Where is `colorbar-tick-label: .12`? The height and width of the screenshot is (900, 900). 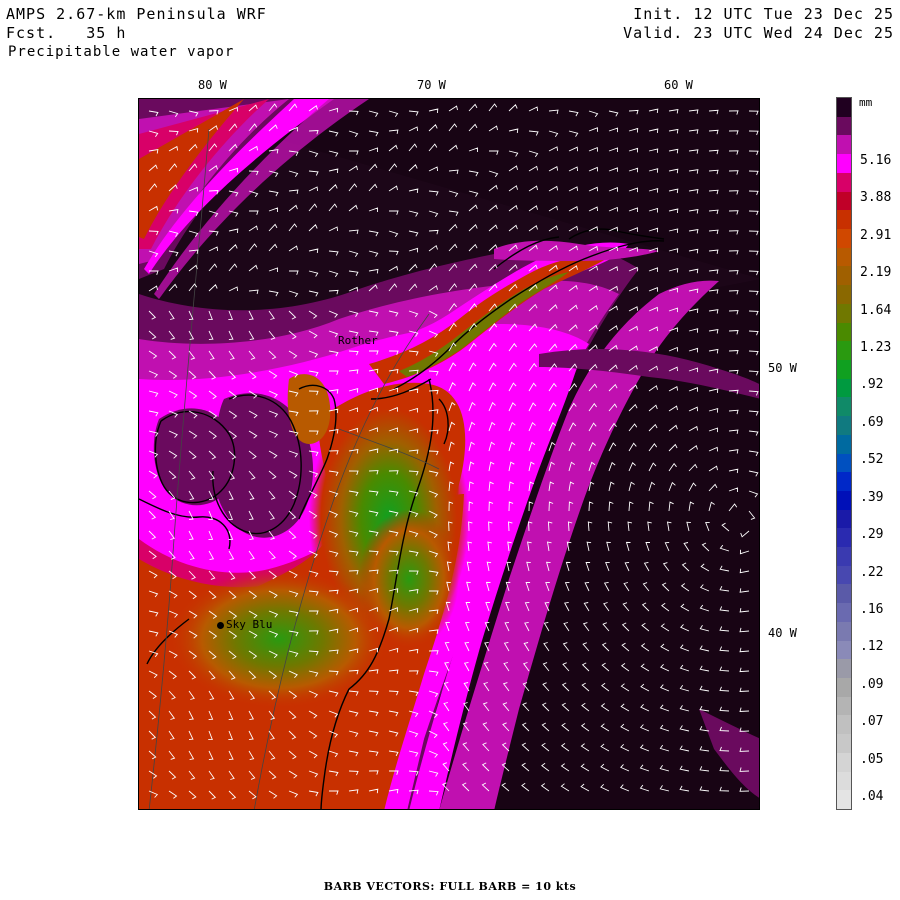 colorbar-tick-label: .12 is located at coordinates (872, 647).